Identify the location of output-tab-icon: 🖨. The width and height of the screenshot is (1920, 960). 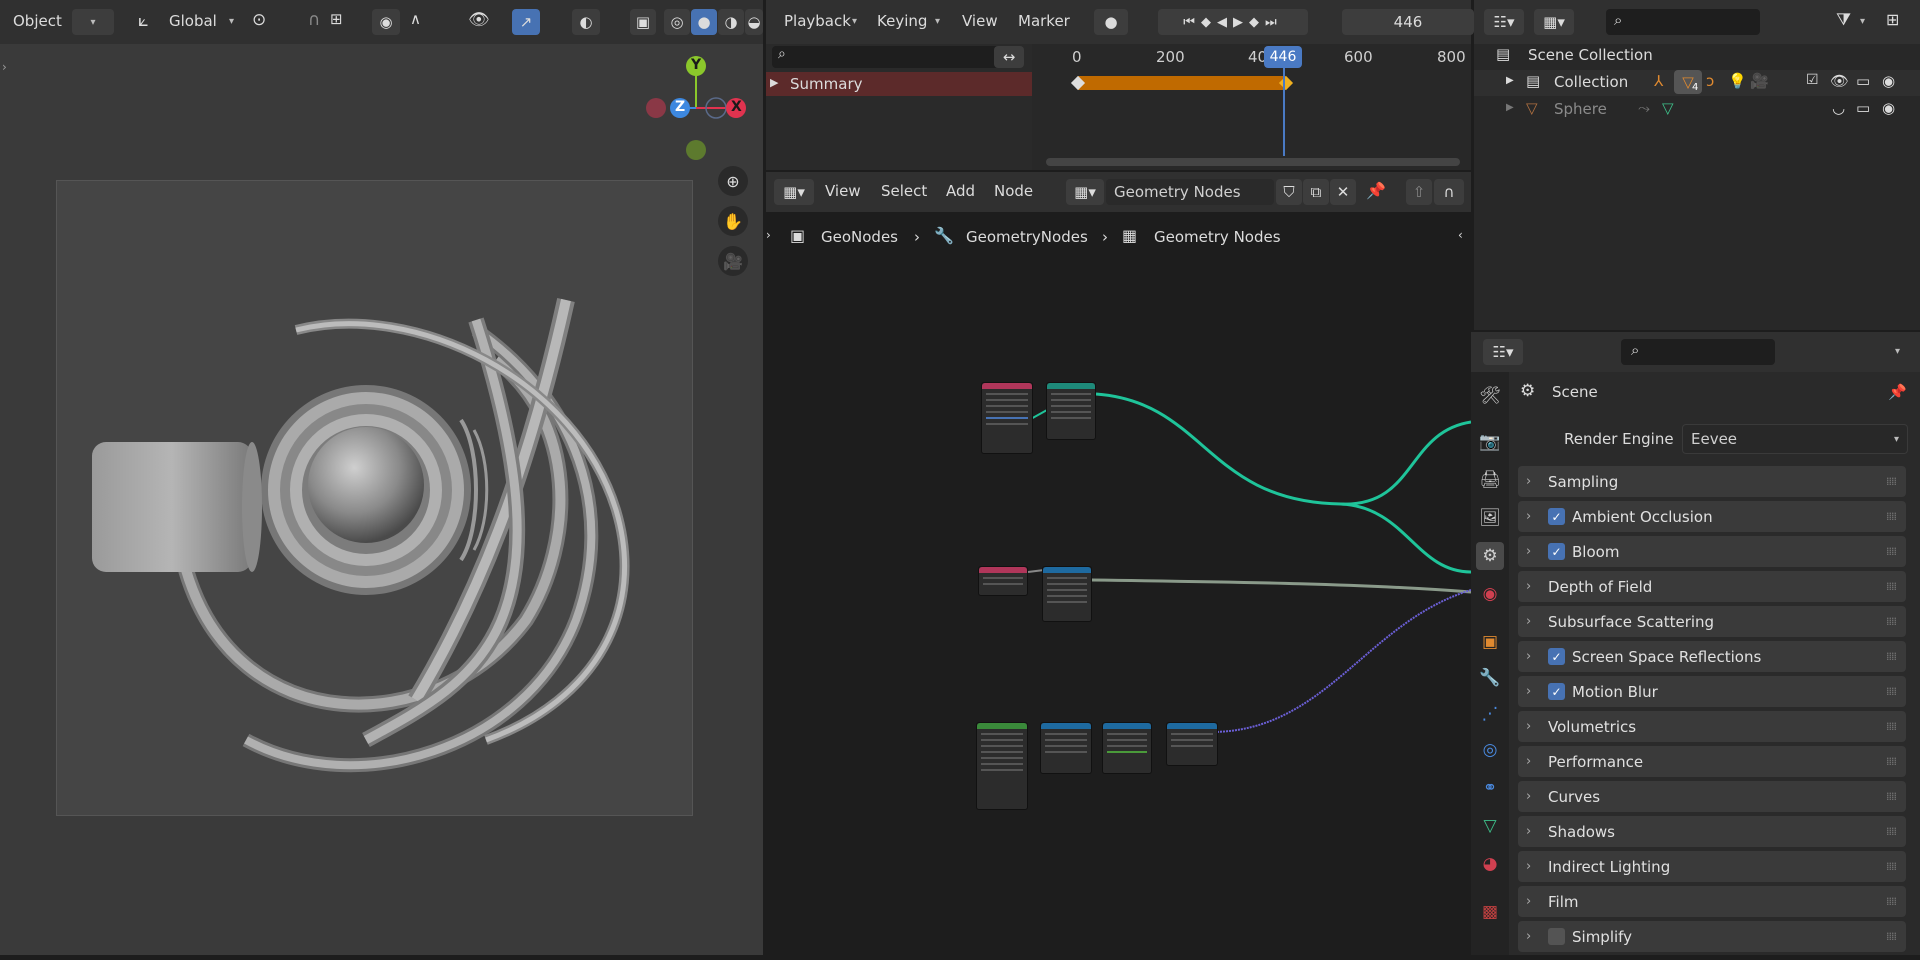
(1490, 480).